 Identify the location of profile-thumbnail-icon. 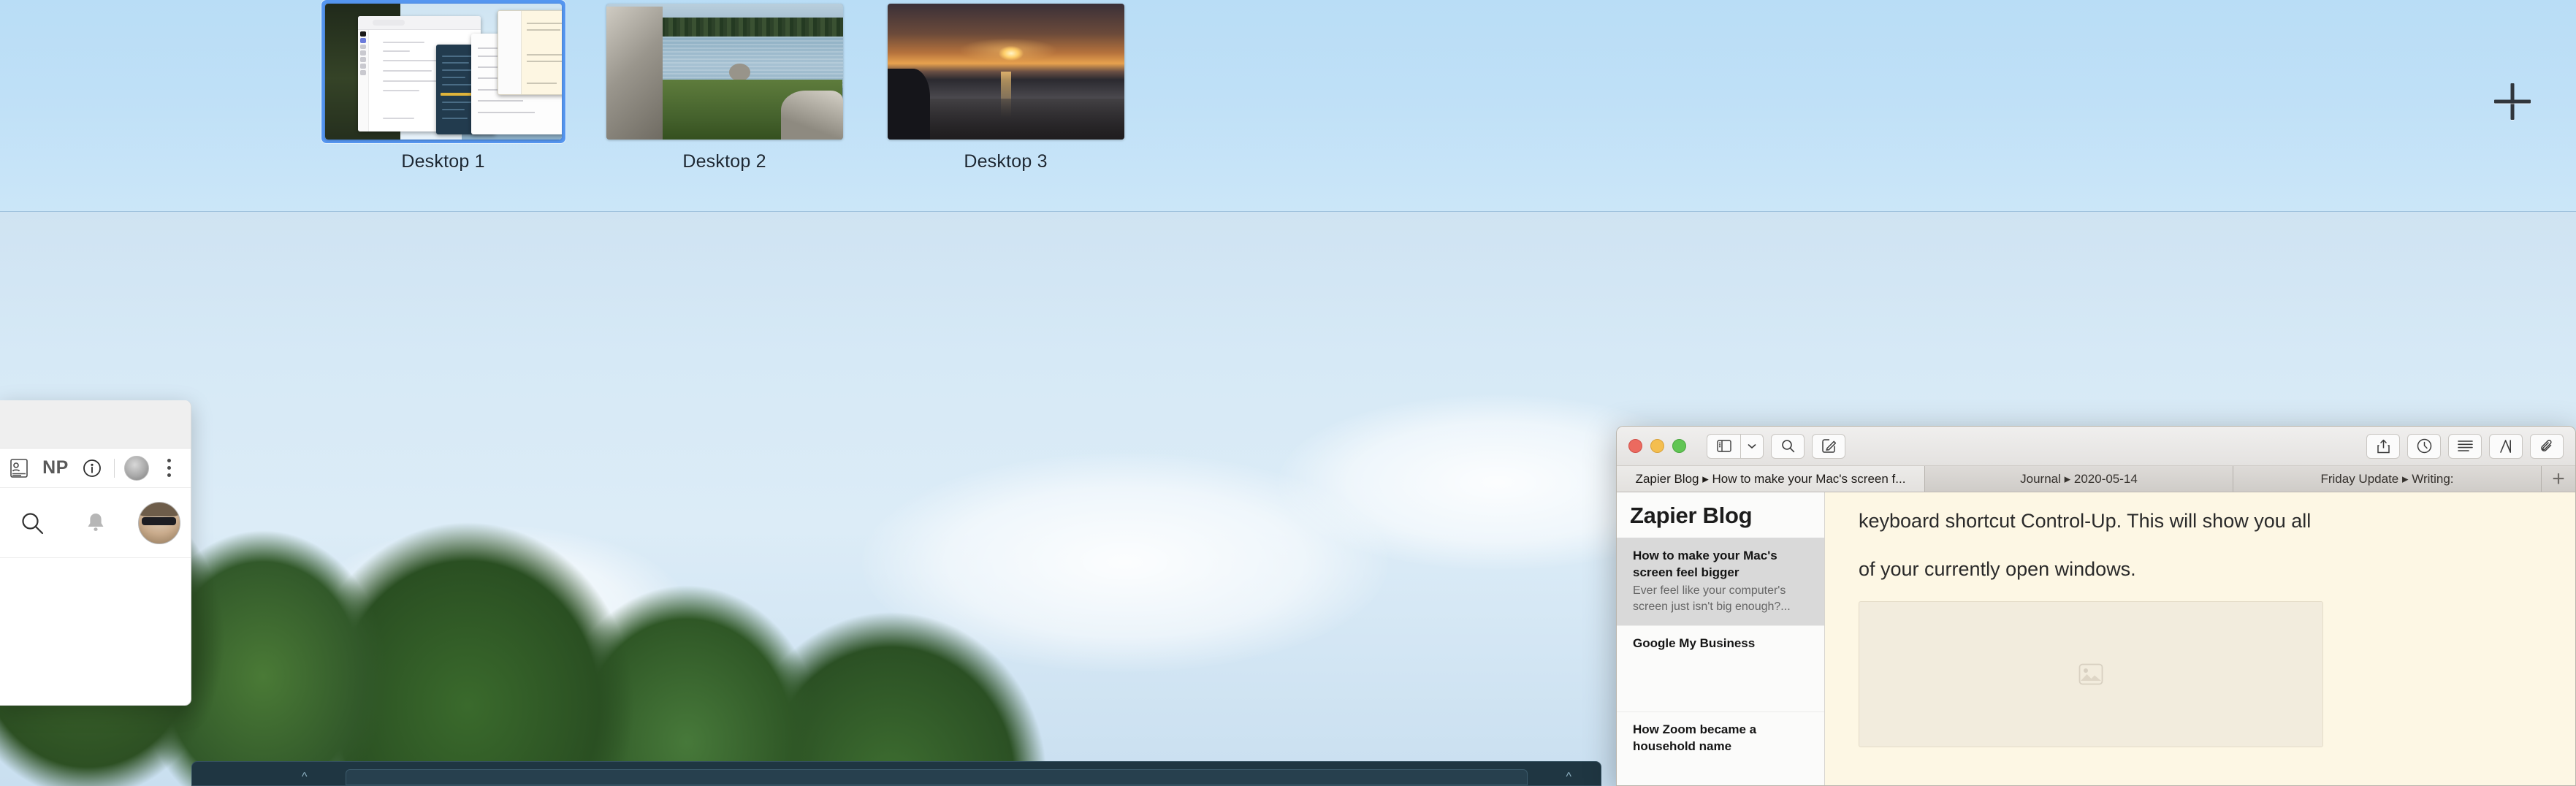
(137, 468).